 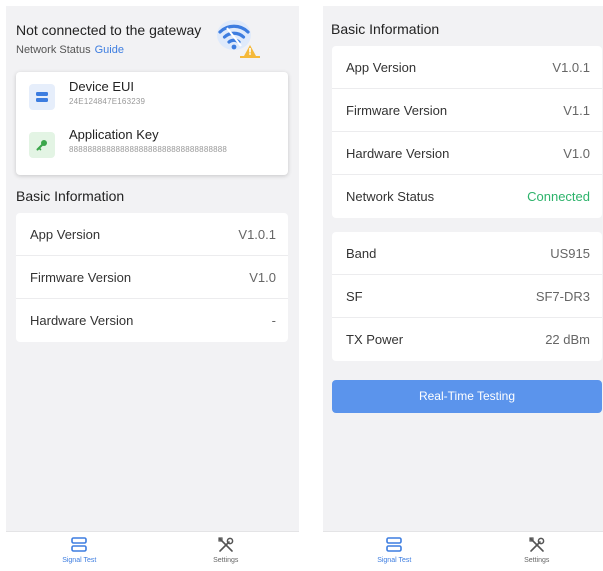 I want to click on info-row-hardware-version: Hardware Version -, so click(x=152, y=320).